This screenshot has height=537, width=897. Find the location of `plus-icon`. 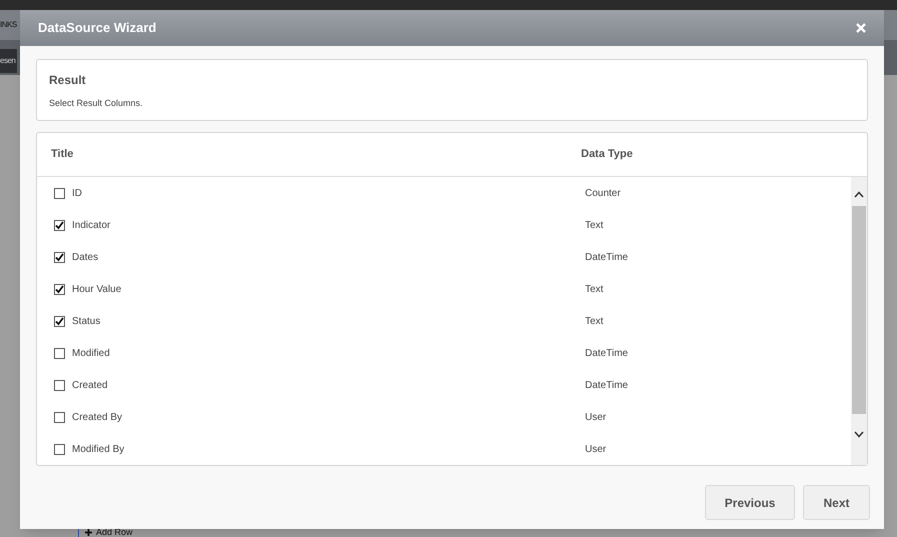

plus-icon is located at coordinates (88, 532).